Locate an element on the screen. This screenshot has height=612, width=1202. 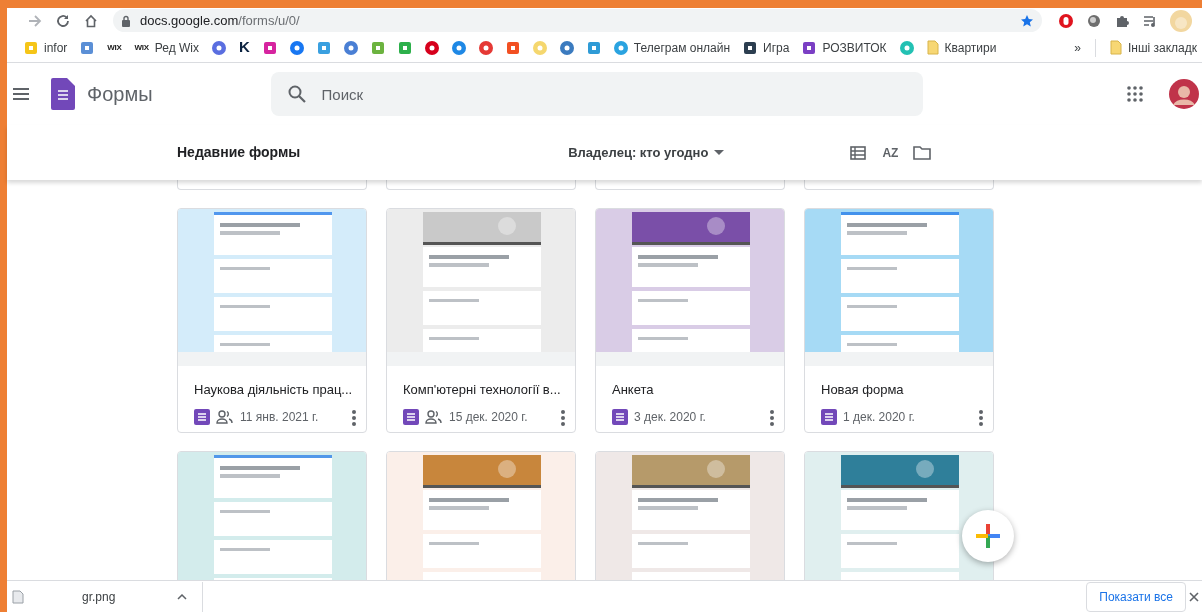
form-card: Анкета 3 дек. 2020 г. is located at coordinates (690, 320).